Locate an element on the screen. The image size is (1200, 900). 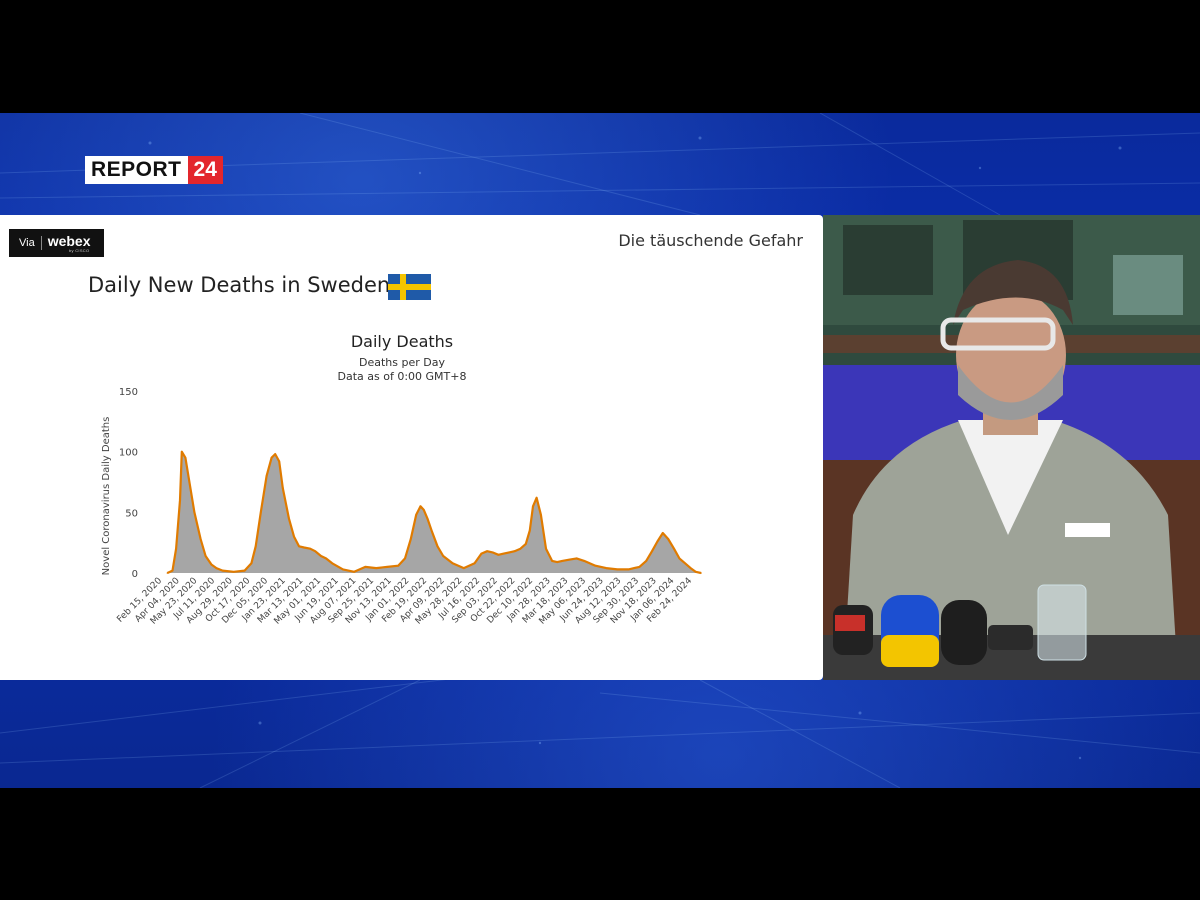
chart-subtitle-date: Data as of 0:00 GMT+8 is located at coordinates (402, 376).